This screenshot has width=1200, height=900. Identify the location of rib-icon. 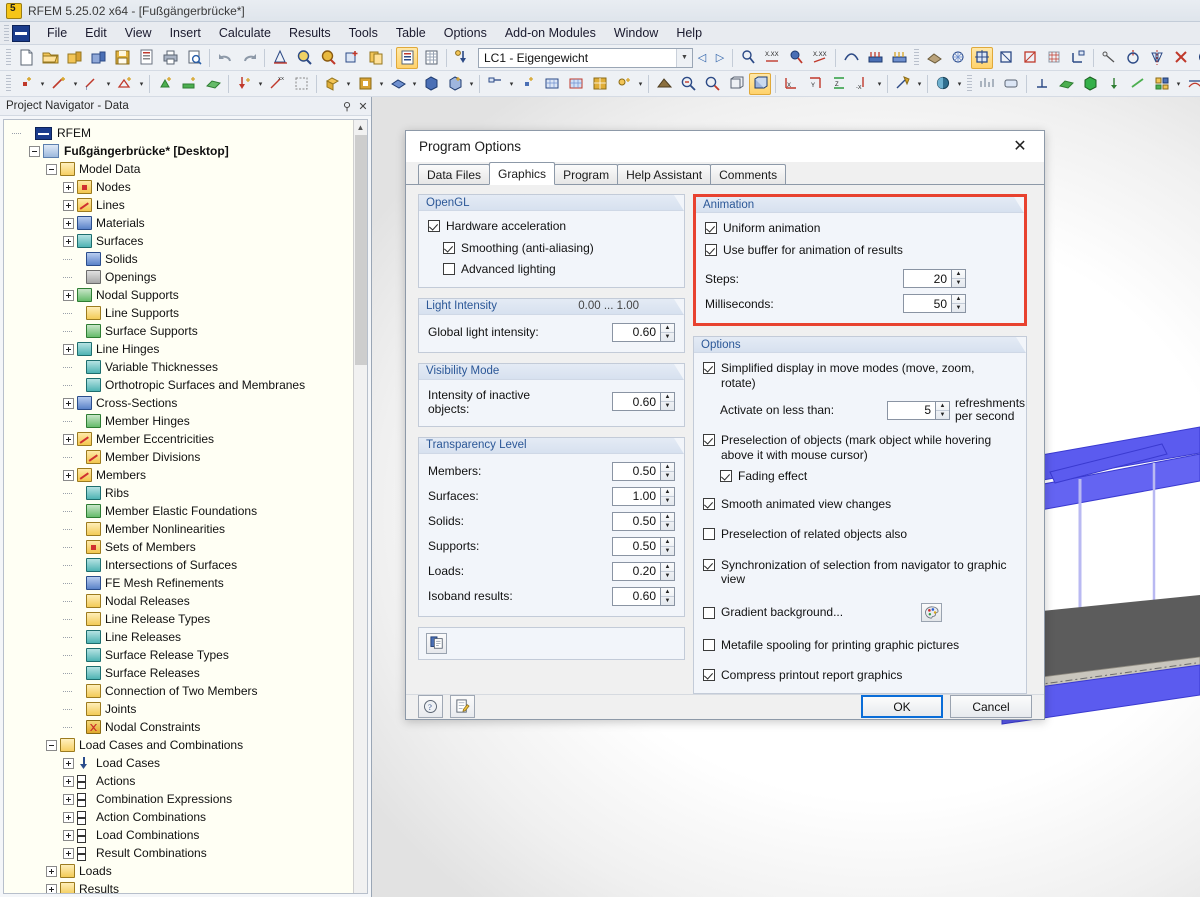
(398, 84).